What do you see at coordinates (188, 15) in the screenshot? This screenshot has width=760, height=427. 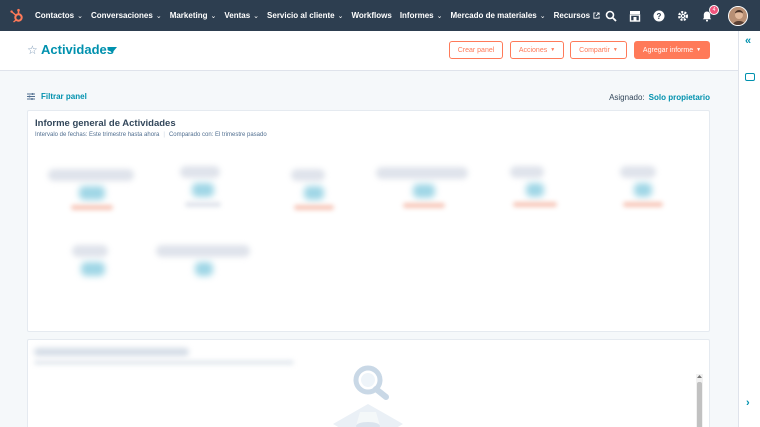 I see `nav-label: Marketing` at bounding box center [188, 15].